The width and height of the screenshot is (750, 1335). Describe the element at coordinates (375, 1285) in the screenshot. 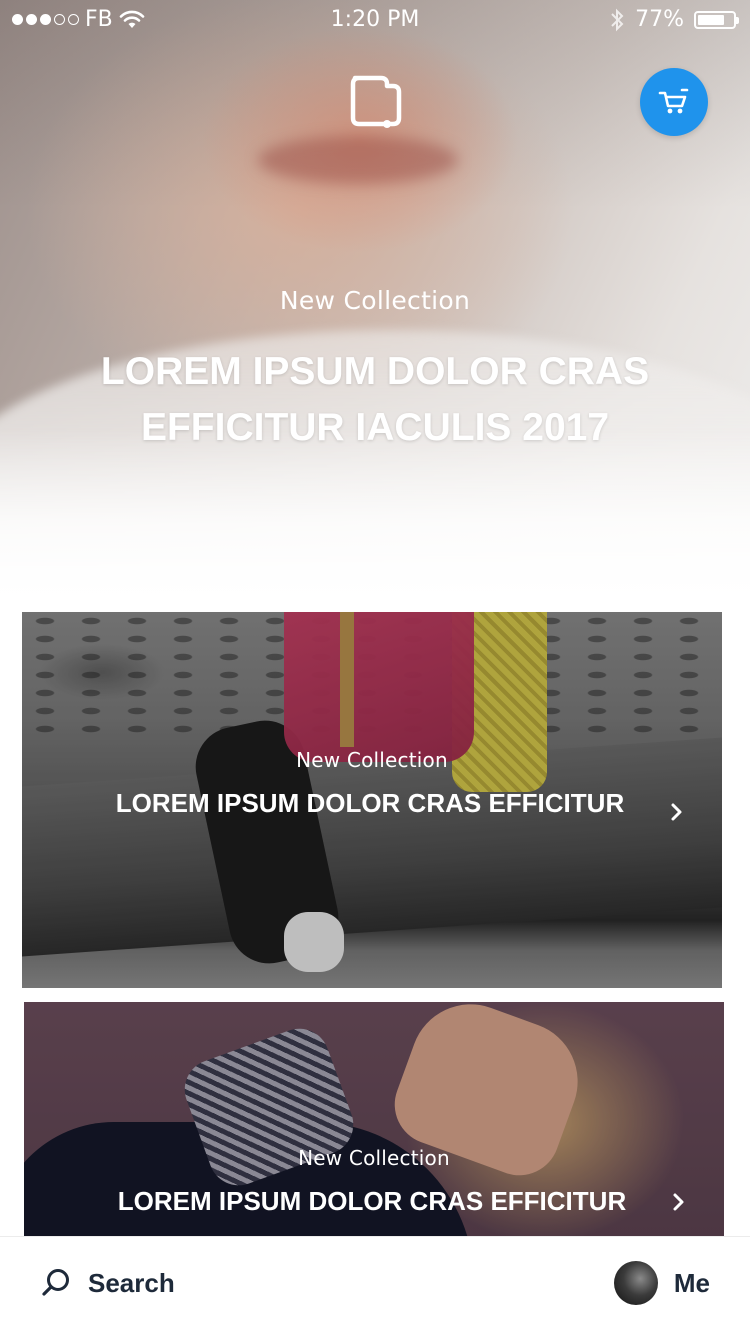

I see `bottom-tab-bar: Search Me` at that location.